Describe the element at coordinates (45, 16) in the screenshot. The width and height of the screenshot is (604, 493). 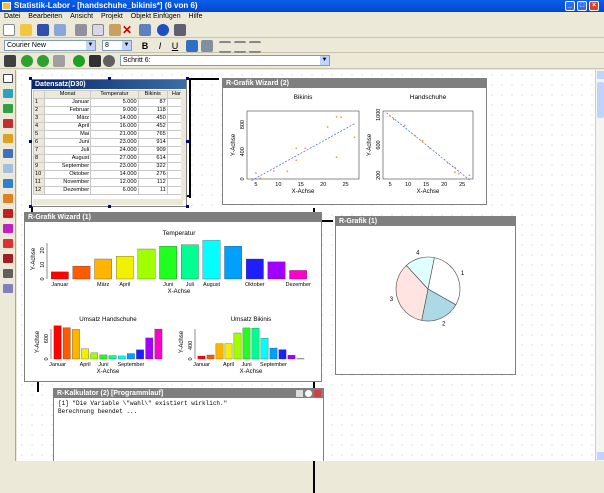
I see `menu-bearbeiten: Bearbeiten` at that location.